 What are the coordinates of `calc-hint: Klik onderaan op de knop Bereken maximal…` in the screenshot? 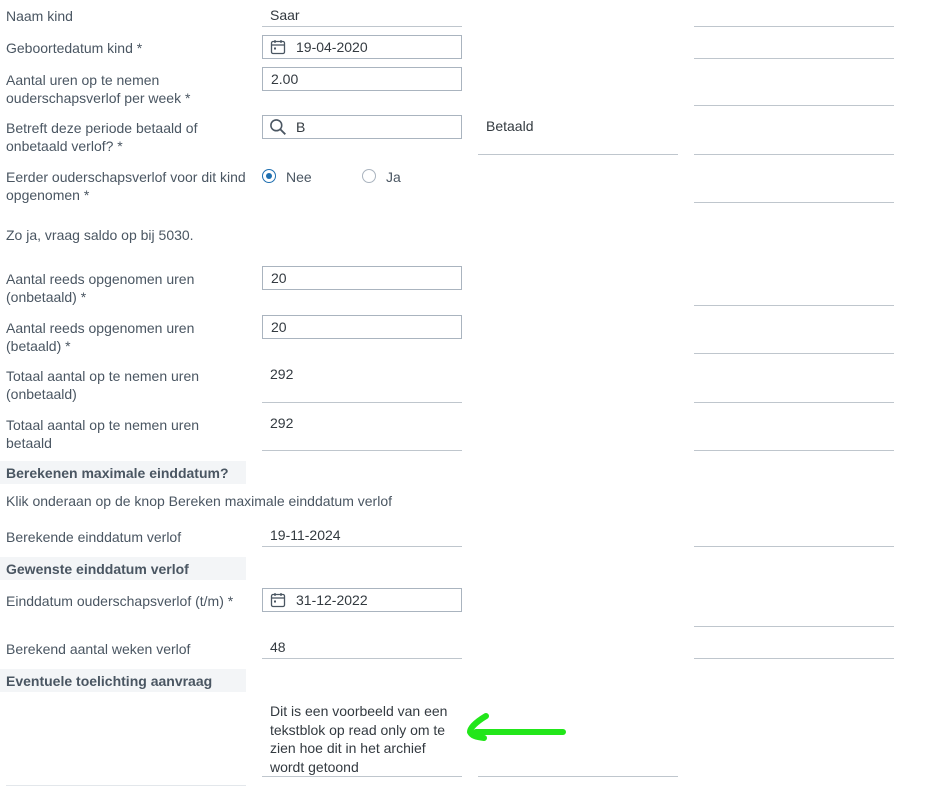 It's located at (199, 501).